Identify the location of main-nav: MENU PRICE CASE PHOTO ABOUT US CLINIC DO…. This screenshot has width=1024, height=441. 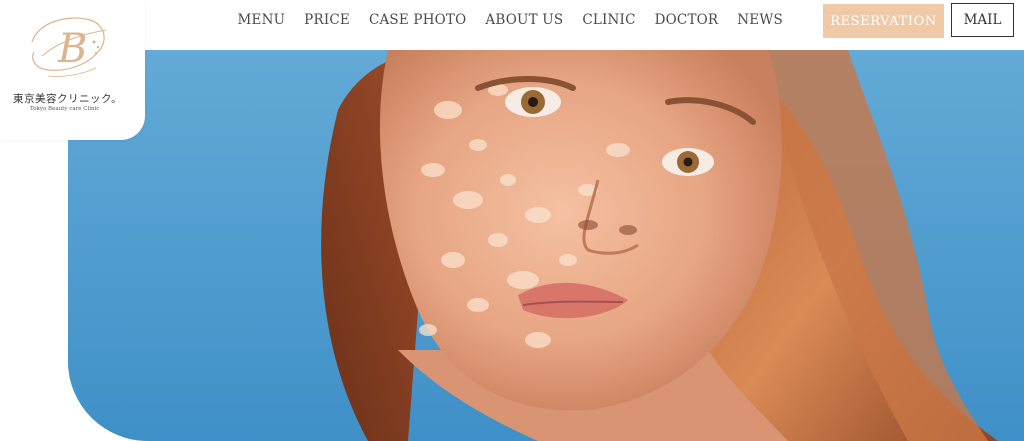
(510, 20).